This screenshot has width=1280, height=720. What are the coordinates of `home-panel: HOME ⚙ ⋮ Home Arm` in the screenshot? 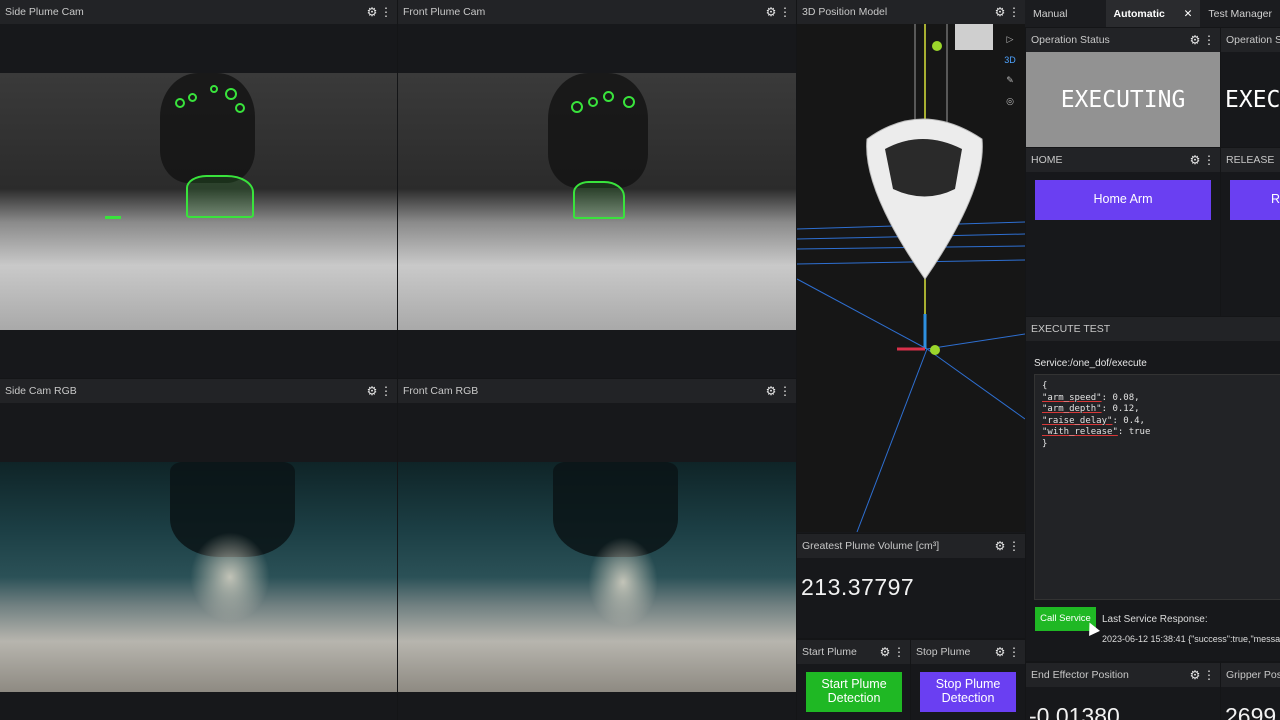 It's located at (1123, 232).